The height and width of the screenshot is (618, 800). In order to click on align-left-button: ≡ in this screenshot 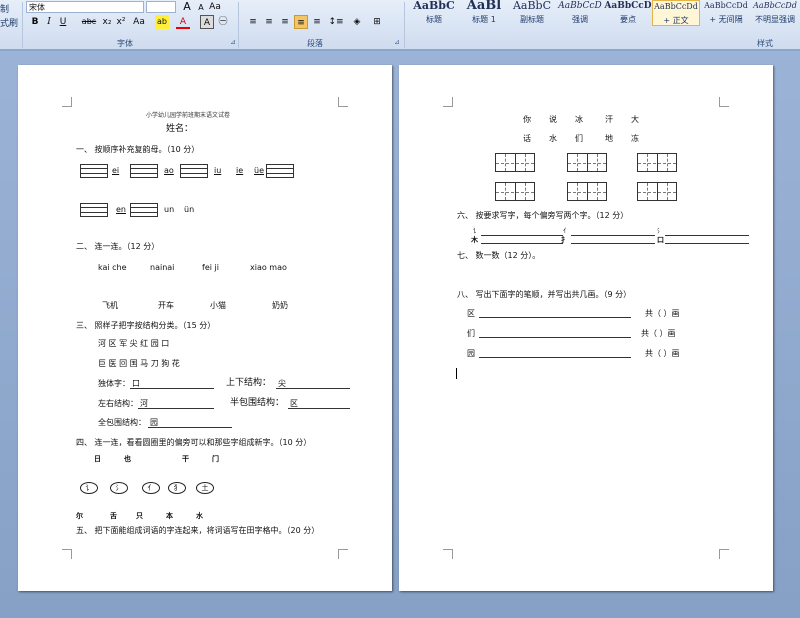, I will do `click(253, 22)`.